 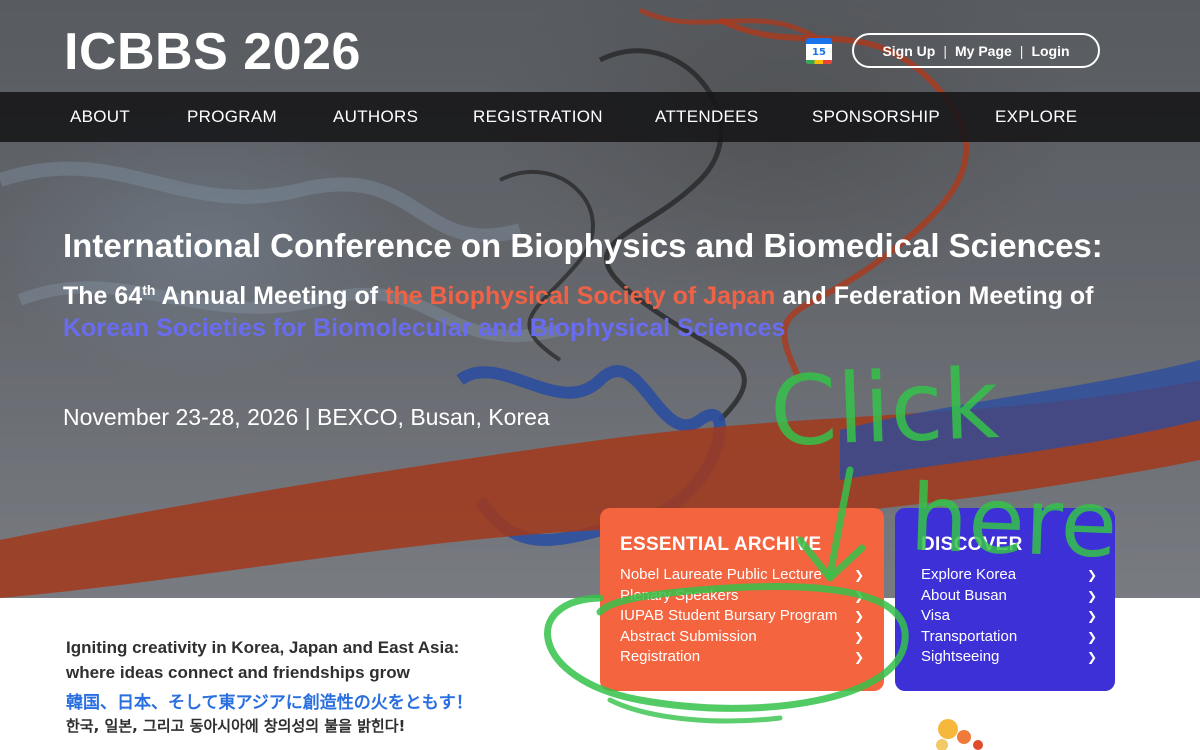 What do you see at coordinates (103, 296) in the screenshot?
I see `subtitle-text: The 64` at bounding box center [103, 296].